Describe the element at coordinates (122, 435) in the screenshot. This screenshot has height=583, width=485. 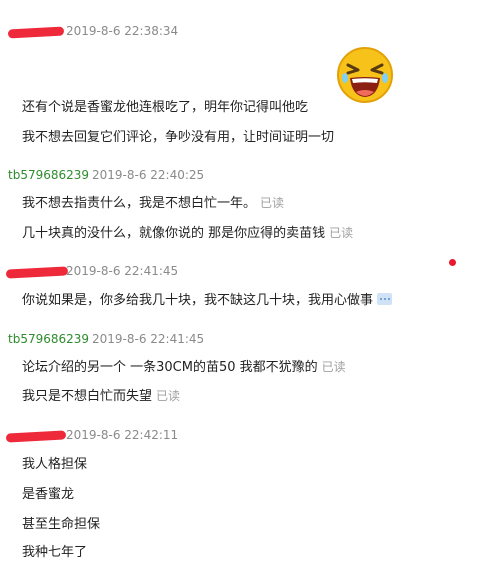
I see `message-timestamp: 2019-8-6 22:42:11` at that location.